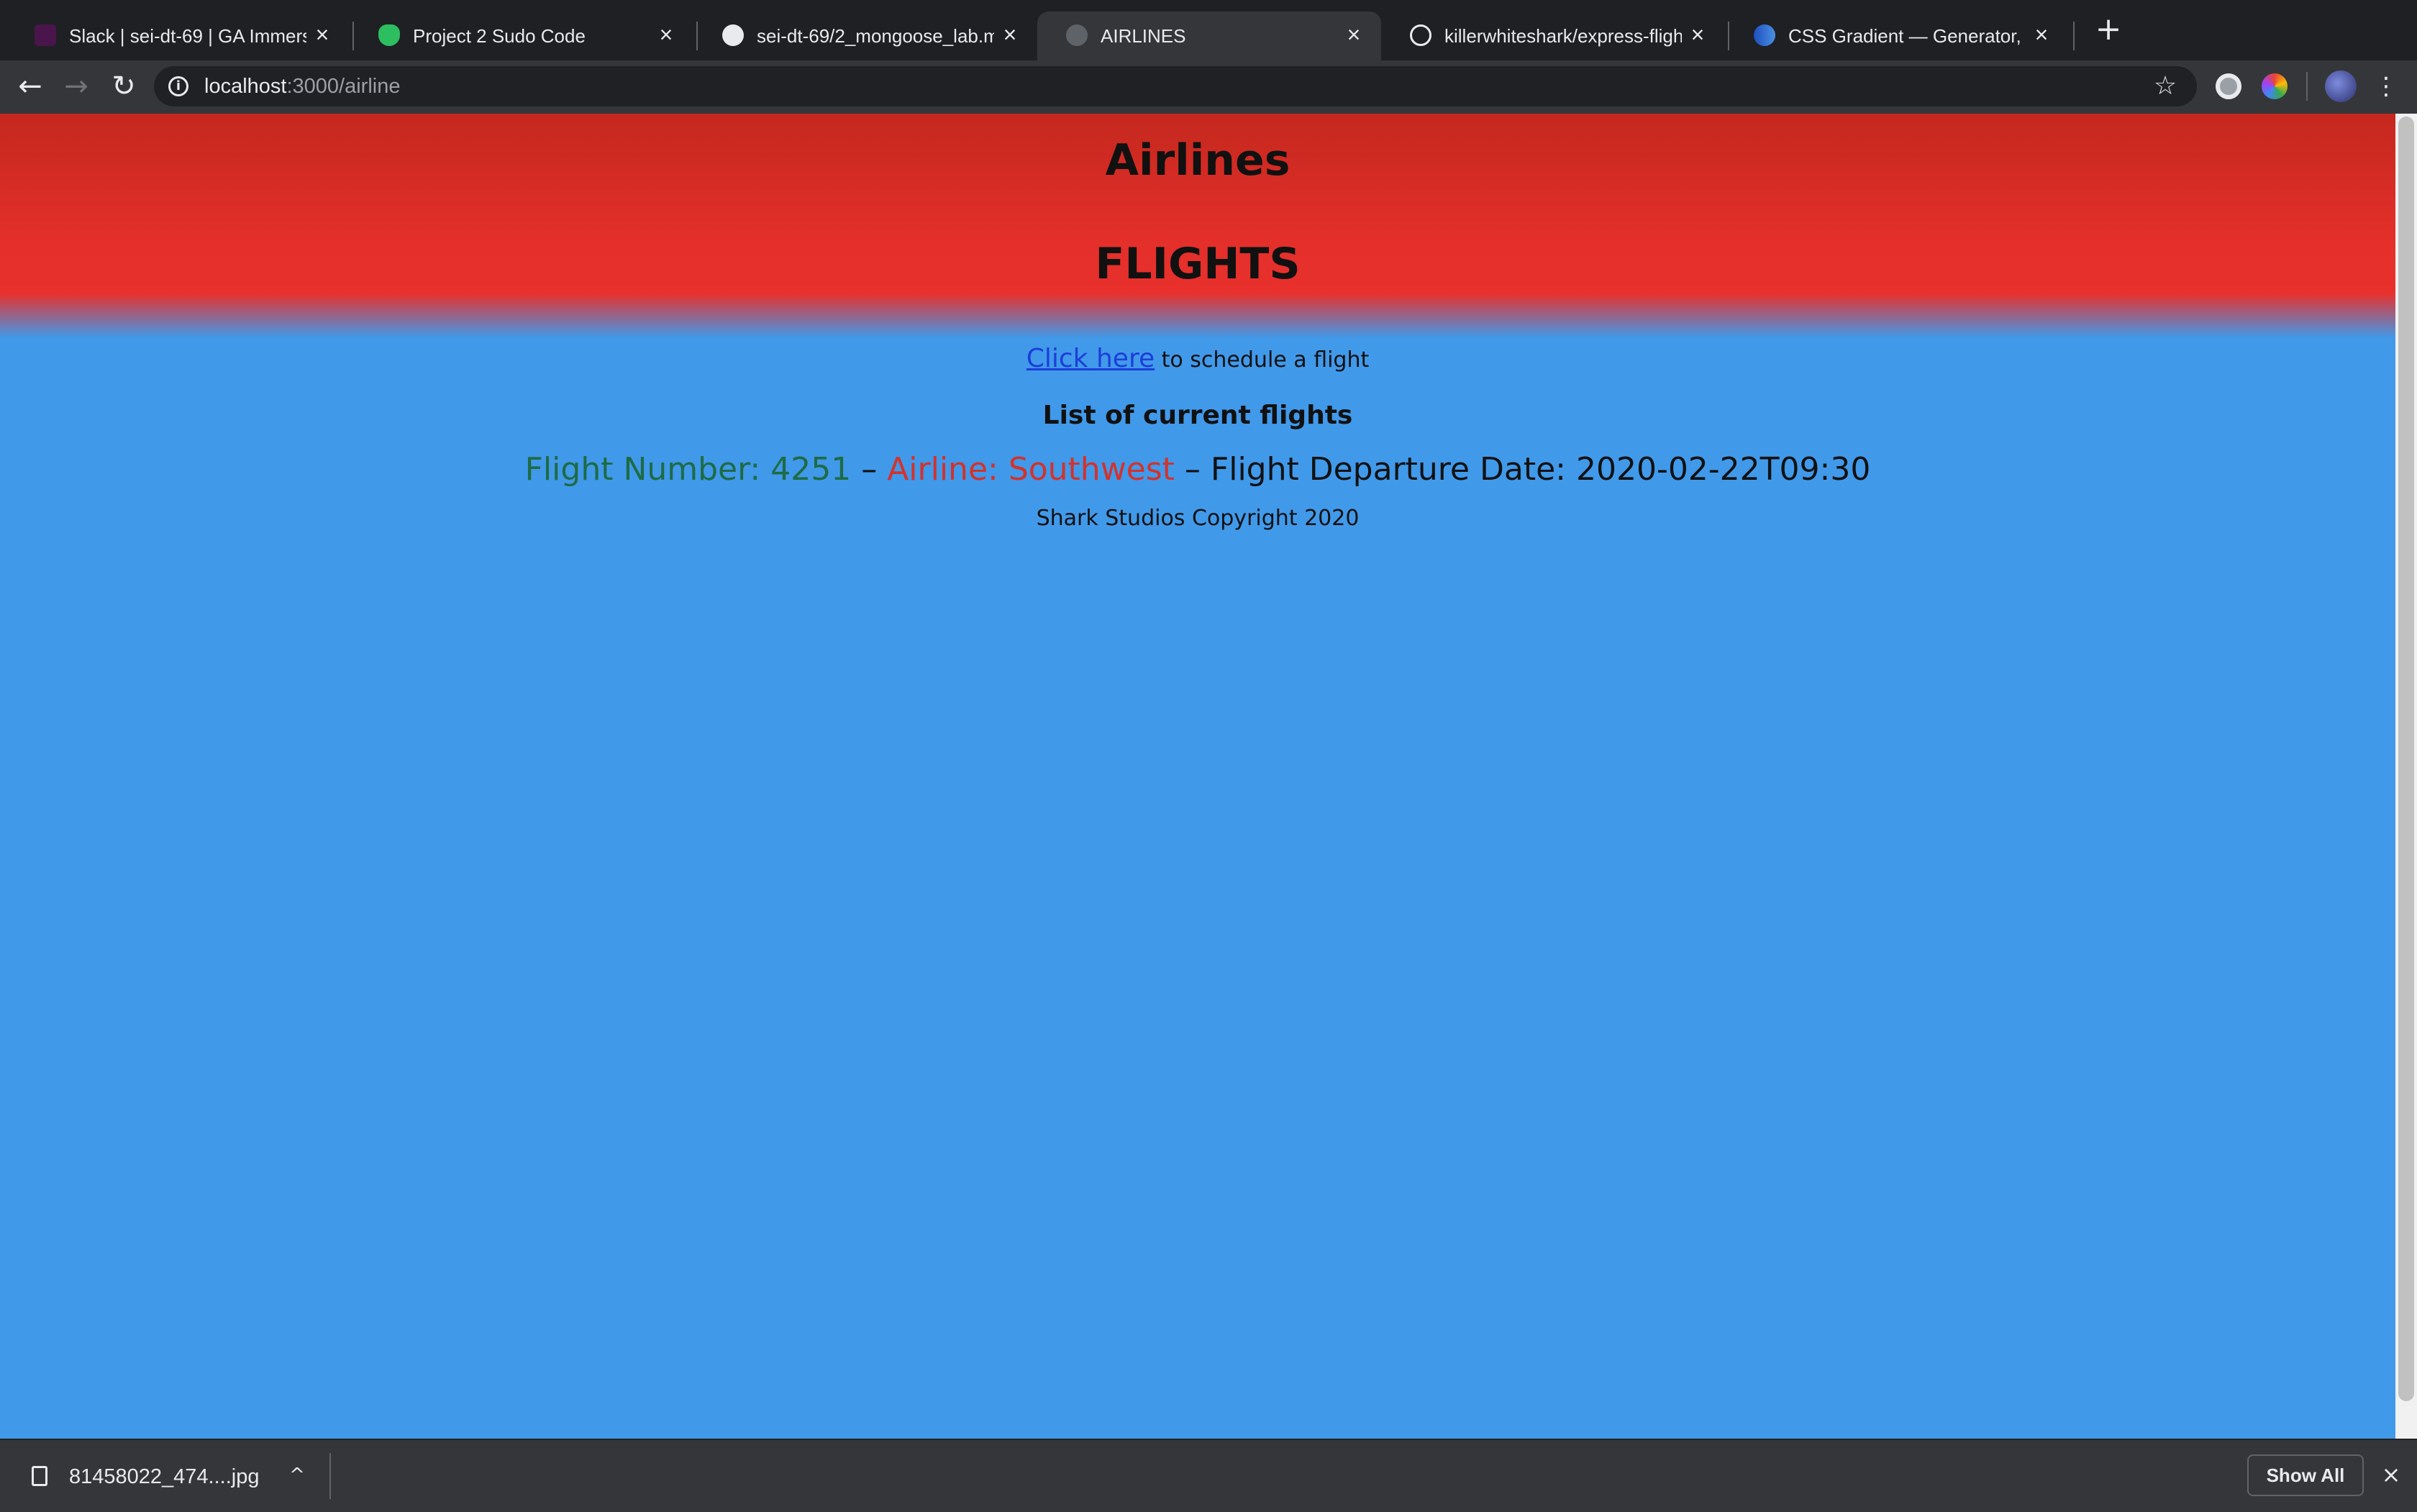  I want to click on tab-project-2-sudo-code: Project 2 Sudo Code ×, so click(522, 36).